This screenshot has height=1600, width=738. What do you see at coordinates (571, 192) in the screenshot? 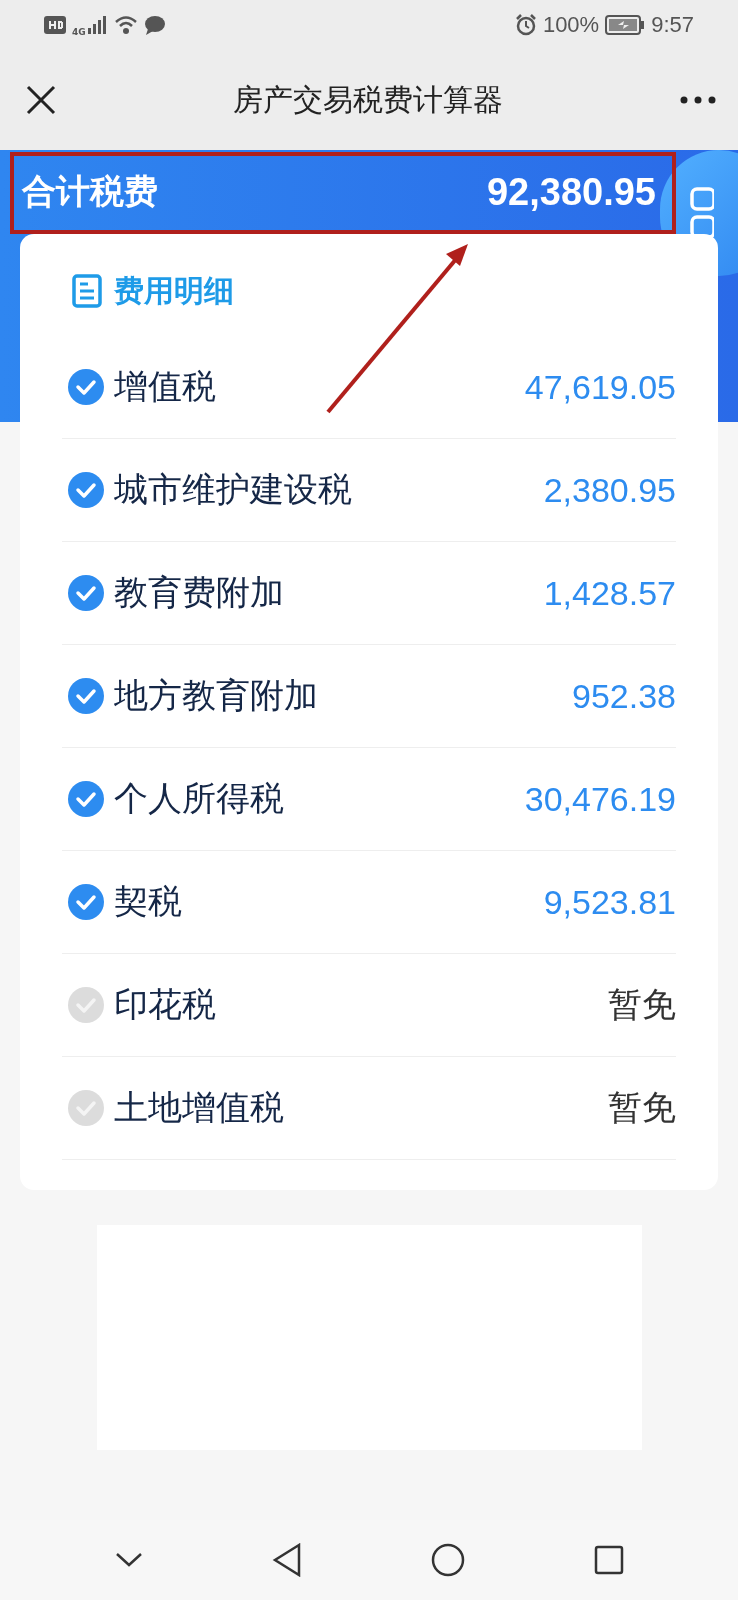
I see `total-value: 92,380.95` at bounding box center [571, 192].